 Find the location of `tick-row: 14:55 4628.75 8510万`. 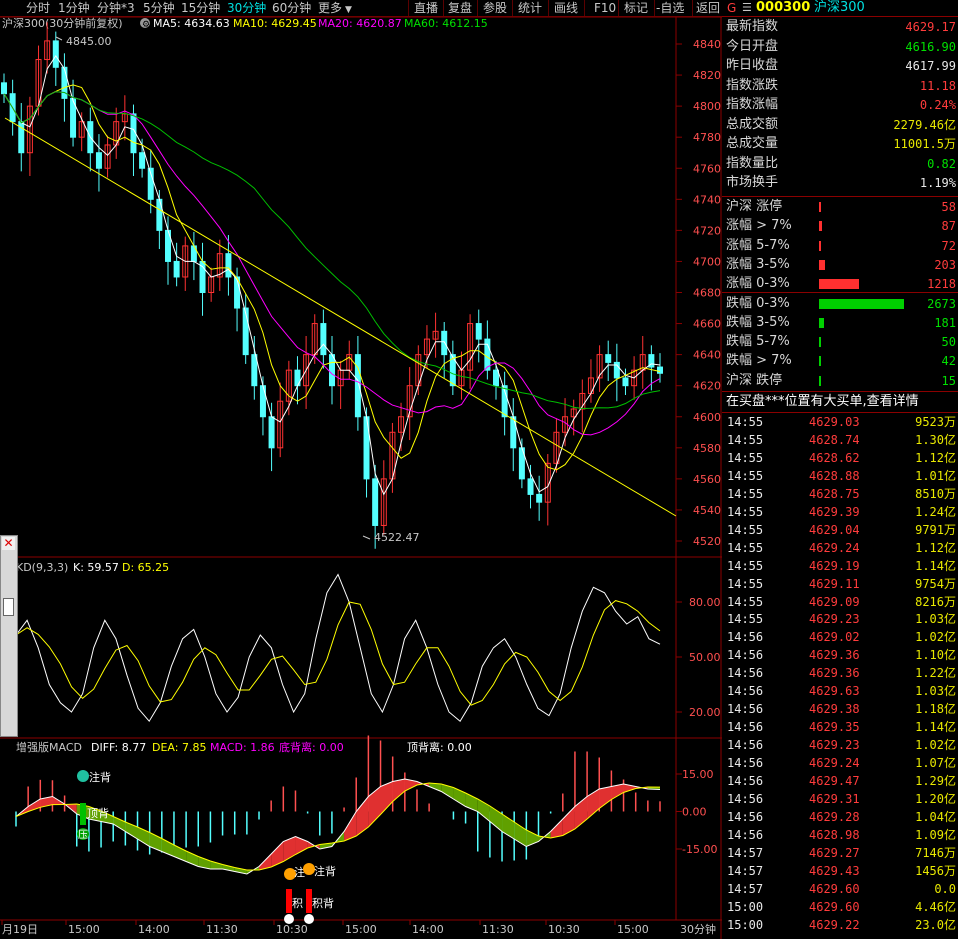

tick-row: 14:55 4628.75 8510万 is located at coordinates (840, 494).